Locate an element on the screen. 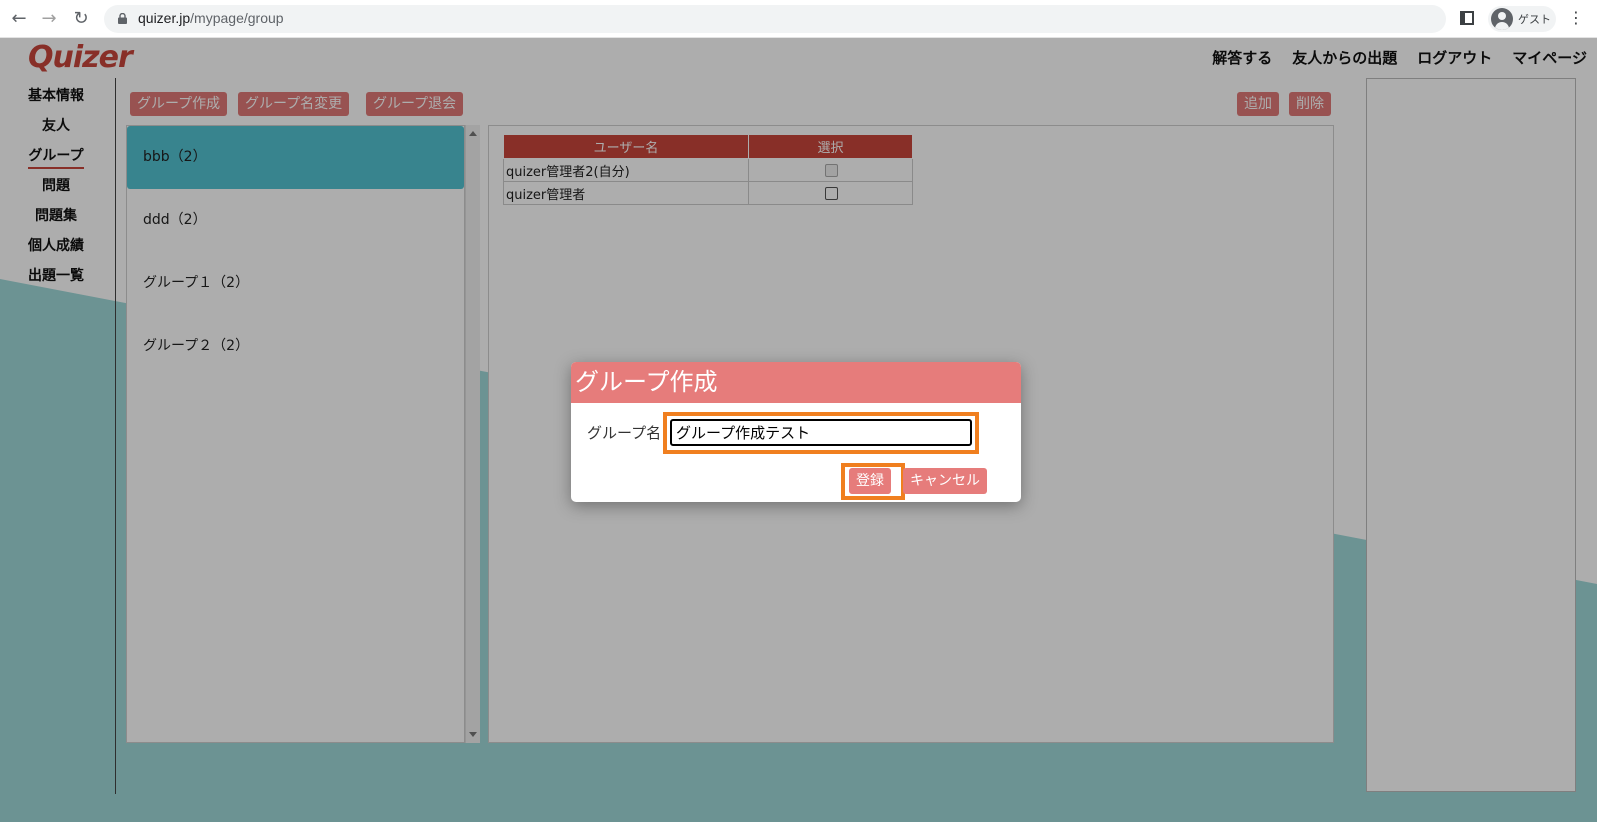 The width and height of the screenshot is (1597, 822). lock-icon is located at coordinates (122, 18).